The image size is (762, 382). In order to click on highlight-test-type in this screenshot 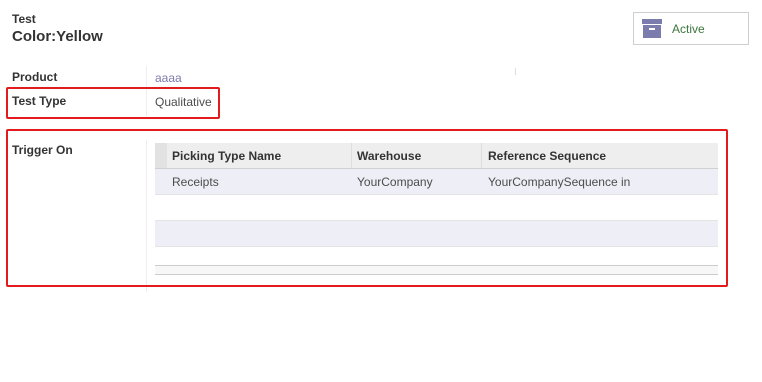, I will do `click(113, 103)`.